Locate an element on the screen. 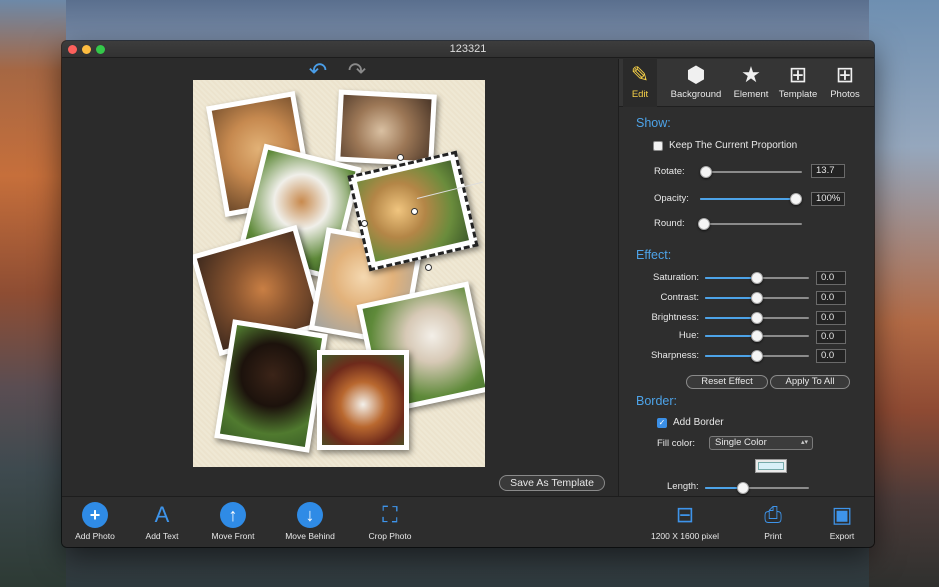 The height and width of the screenshot is (587, 939). tab-label: Background is located at coordinates (696, 94).